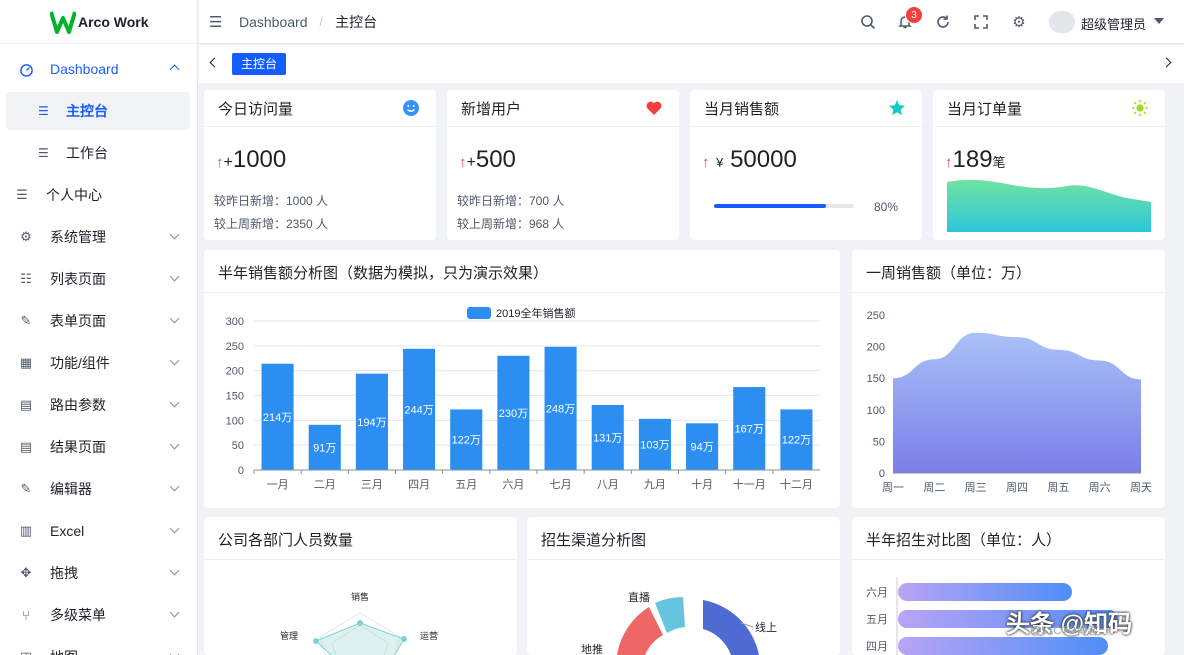  Describe the element at coordinates (78, 237) in the screenshot. I see `sidebar-item-label: 系统管理` at that location.